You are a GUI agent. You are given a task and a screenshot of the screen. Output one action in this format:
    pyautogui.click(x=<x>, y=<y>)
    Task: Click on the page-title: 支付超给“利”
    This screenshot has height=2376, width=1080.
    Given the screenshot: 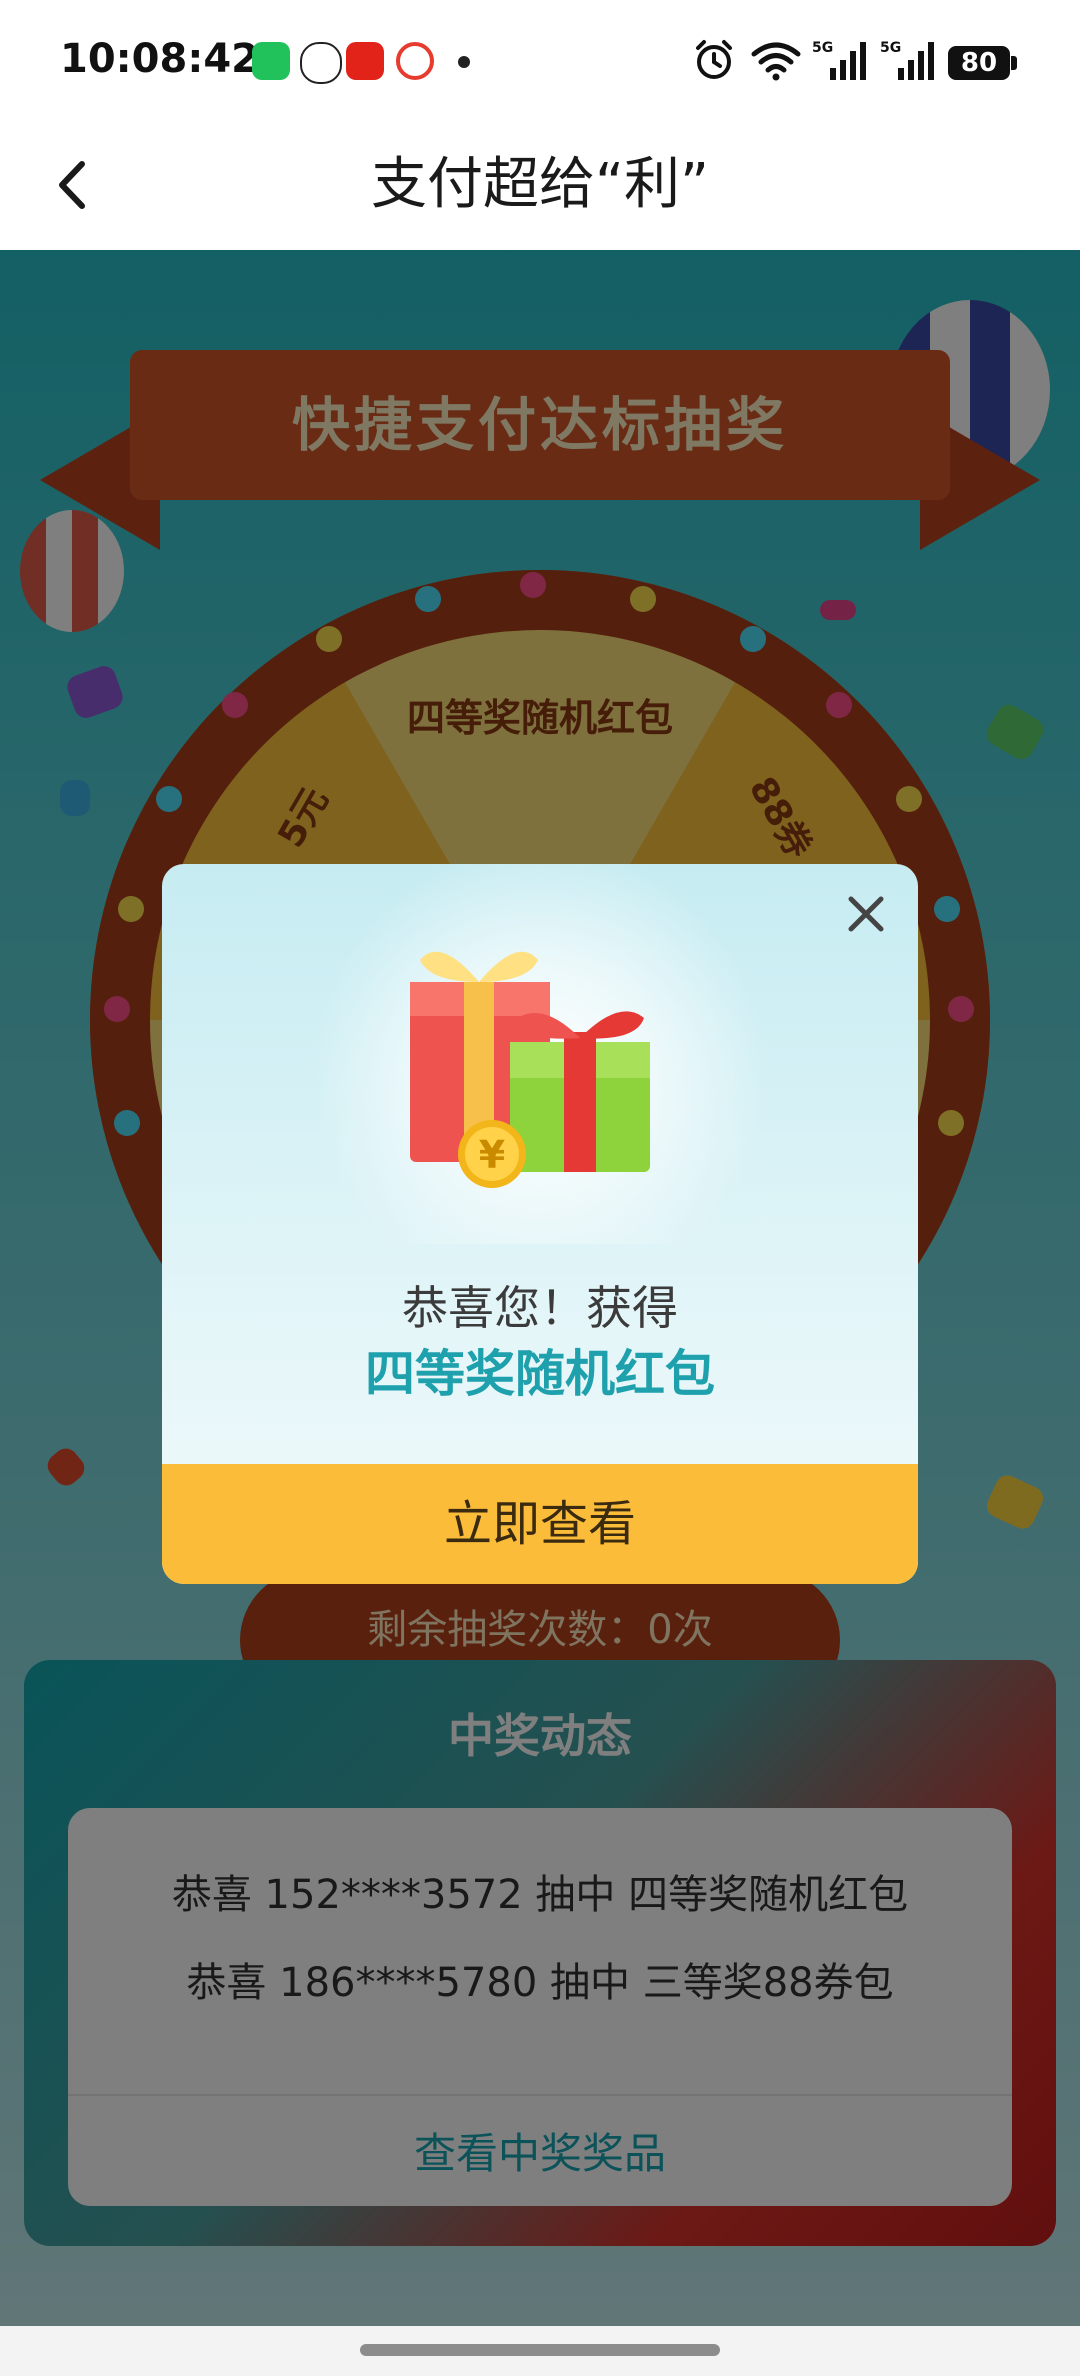 What is the action you would take?
    pyautogui.click(x=540, y=184)
    